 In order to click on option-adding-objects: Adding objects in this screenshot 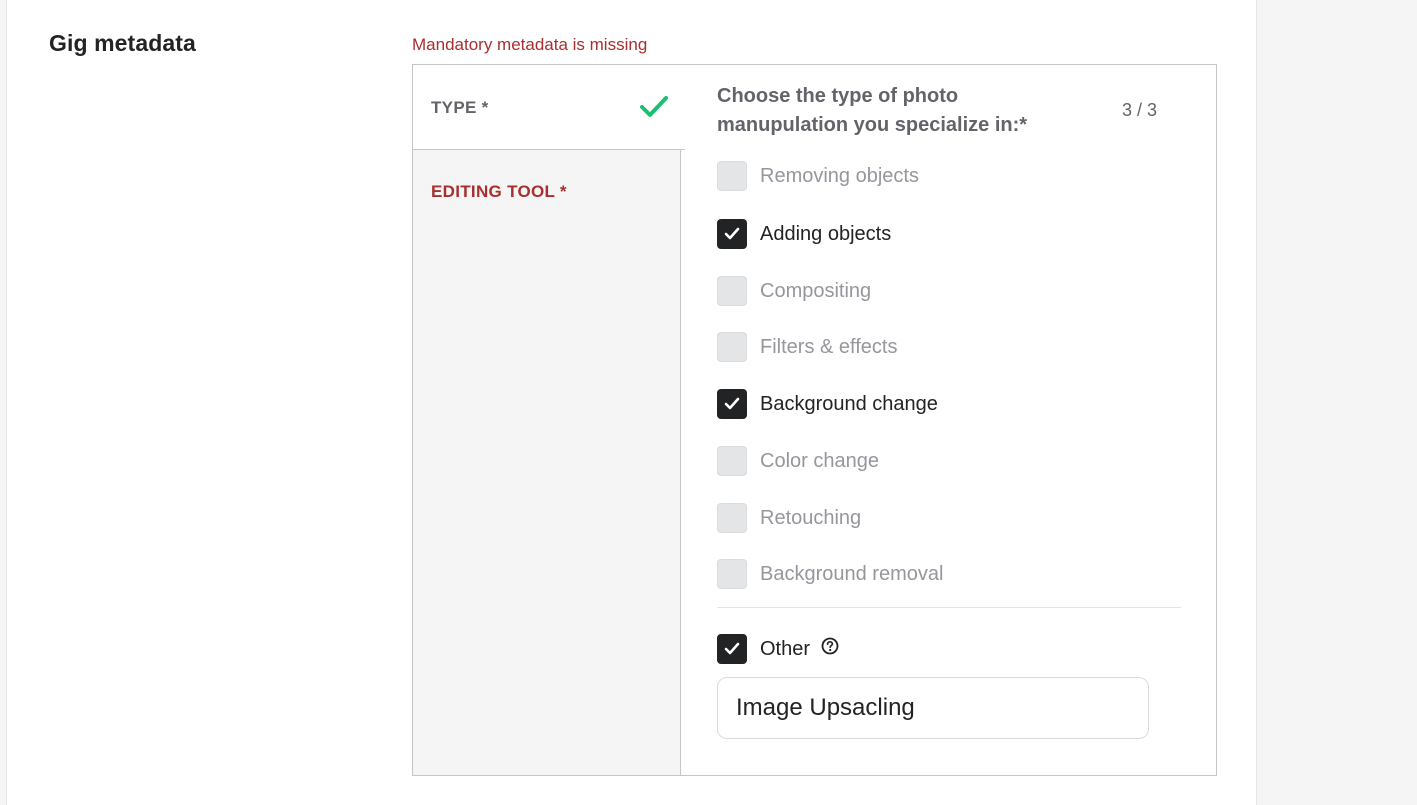, I will do `click(804, 234)`.